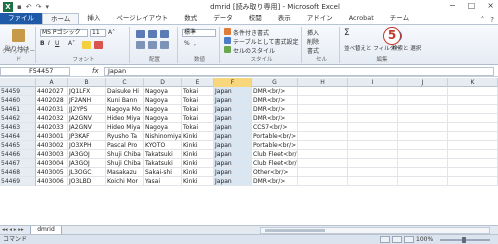 This screenshot has width=498, height=244. I want to click on tab-view: 表示, so click(284, 18).